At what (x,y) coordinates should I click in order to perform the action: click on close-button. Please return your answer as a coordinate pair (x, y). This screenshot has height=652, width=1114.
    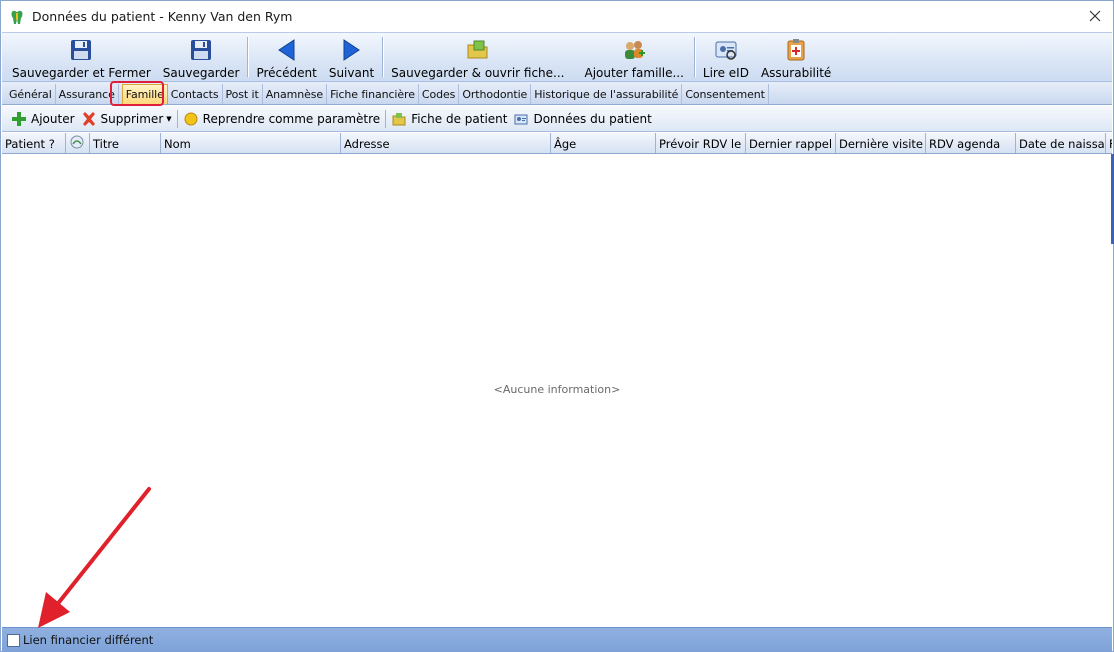
    Looking at the image, I should click on (1095, 16).